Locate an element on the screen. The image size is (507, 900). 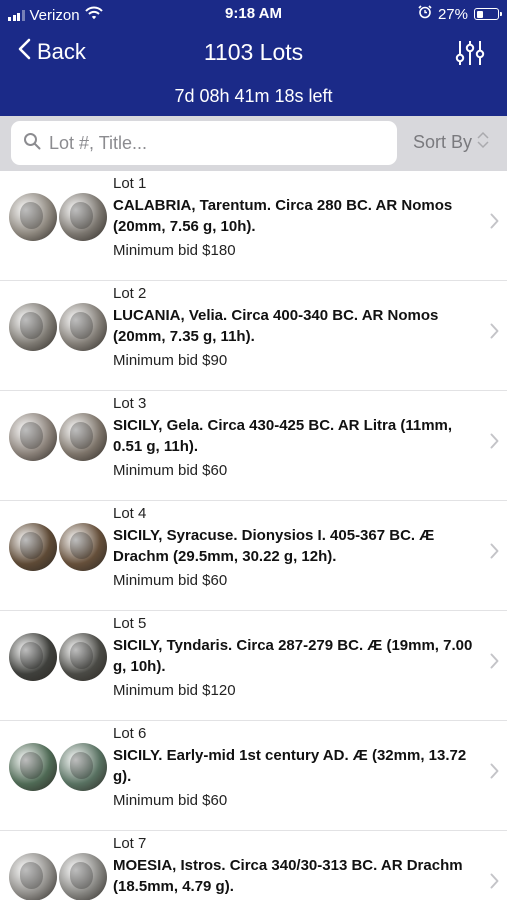
nav-bar: Back 1103 Lots is located at coordinates (253, 54).